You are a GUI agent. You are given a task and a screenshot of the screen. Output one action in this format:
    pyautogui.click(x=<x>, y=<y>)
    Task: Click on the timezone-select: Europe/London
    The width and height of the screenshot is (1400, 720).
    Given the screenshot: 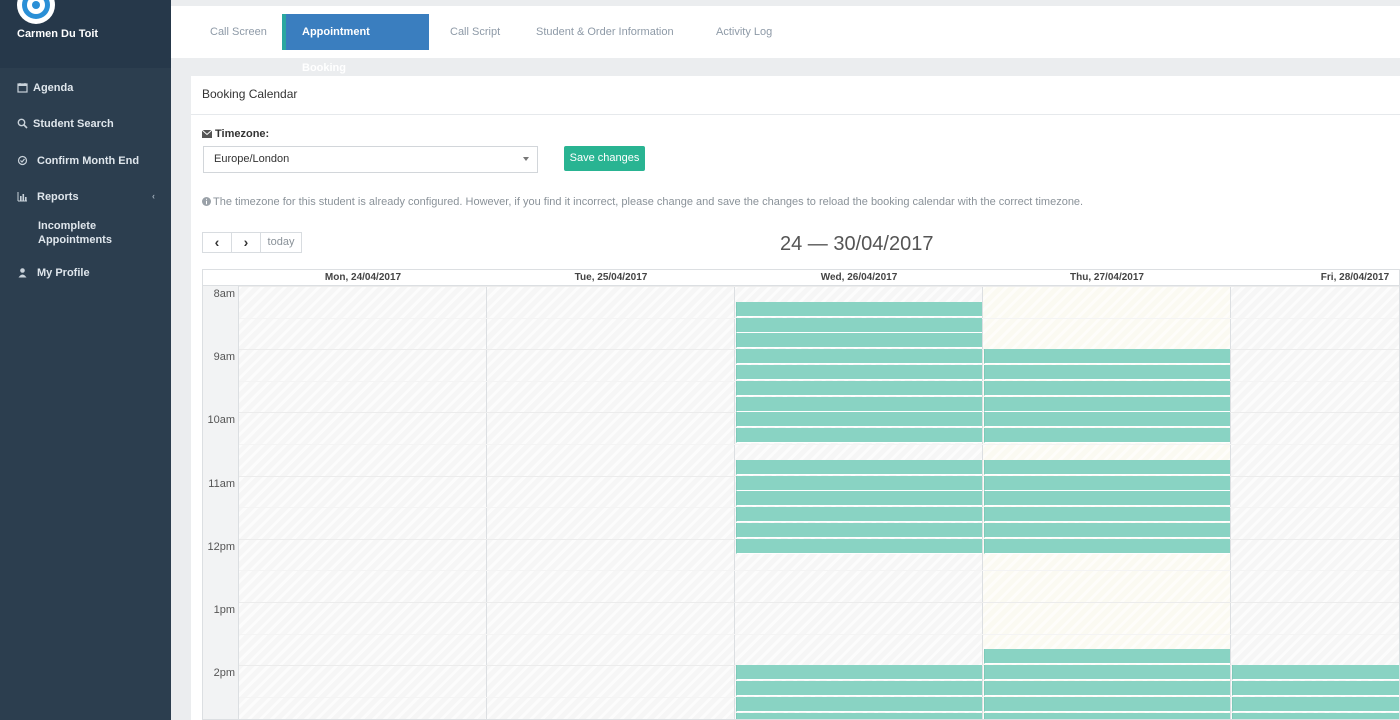 What is the action you would take?
    pyautogui.click(x=370, y=159)
    